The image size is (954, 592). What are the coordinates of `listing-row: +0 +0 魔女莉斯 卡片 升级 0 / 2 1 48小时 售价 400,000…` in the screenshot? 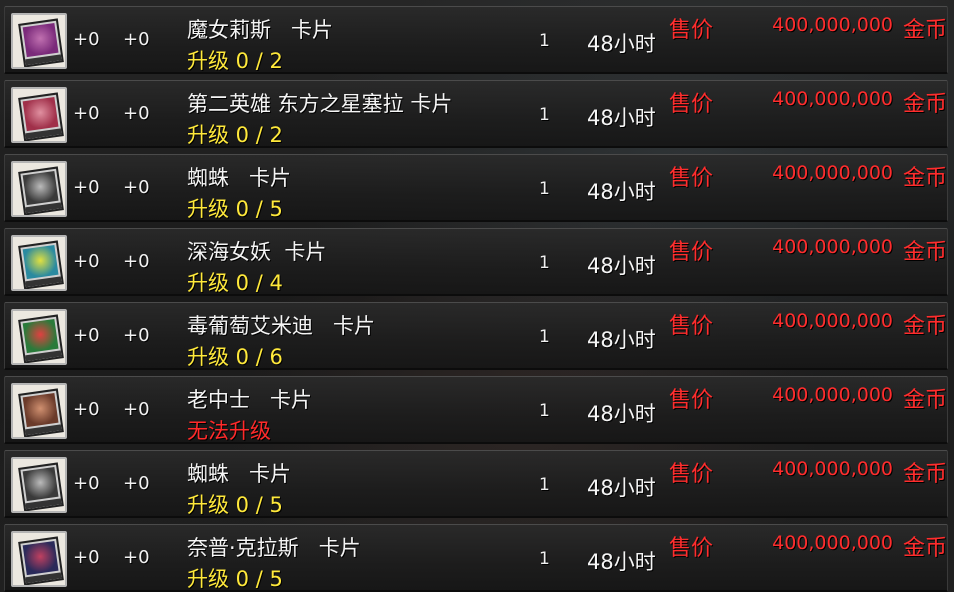 It's located at (476, 40).